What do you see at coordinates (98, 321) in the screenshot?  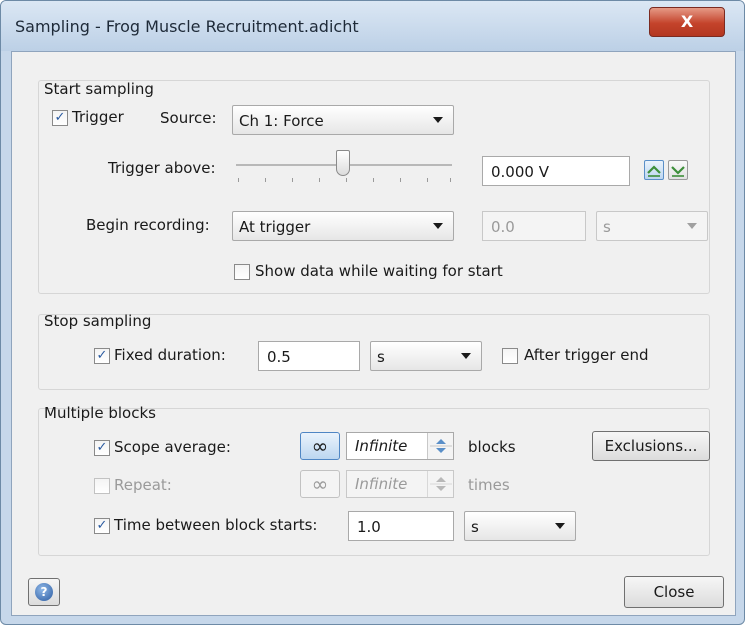 I see `stop-sampling-heading: Stop sampling` at bounding box center [98, 321].